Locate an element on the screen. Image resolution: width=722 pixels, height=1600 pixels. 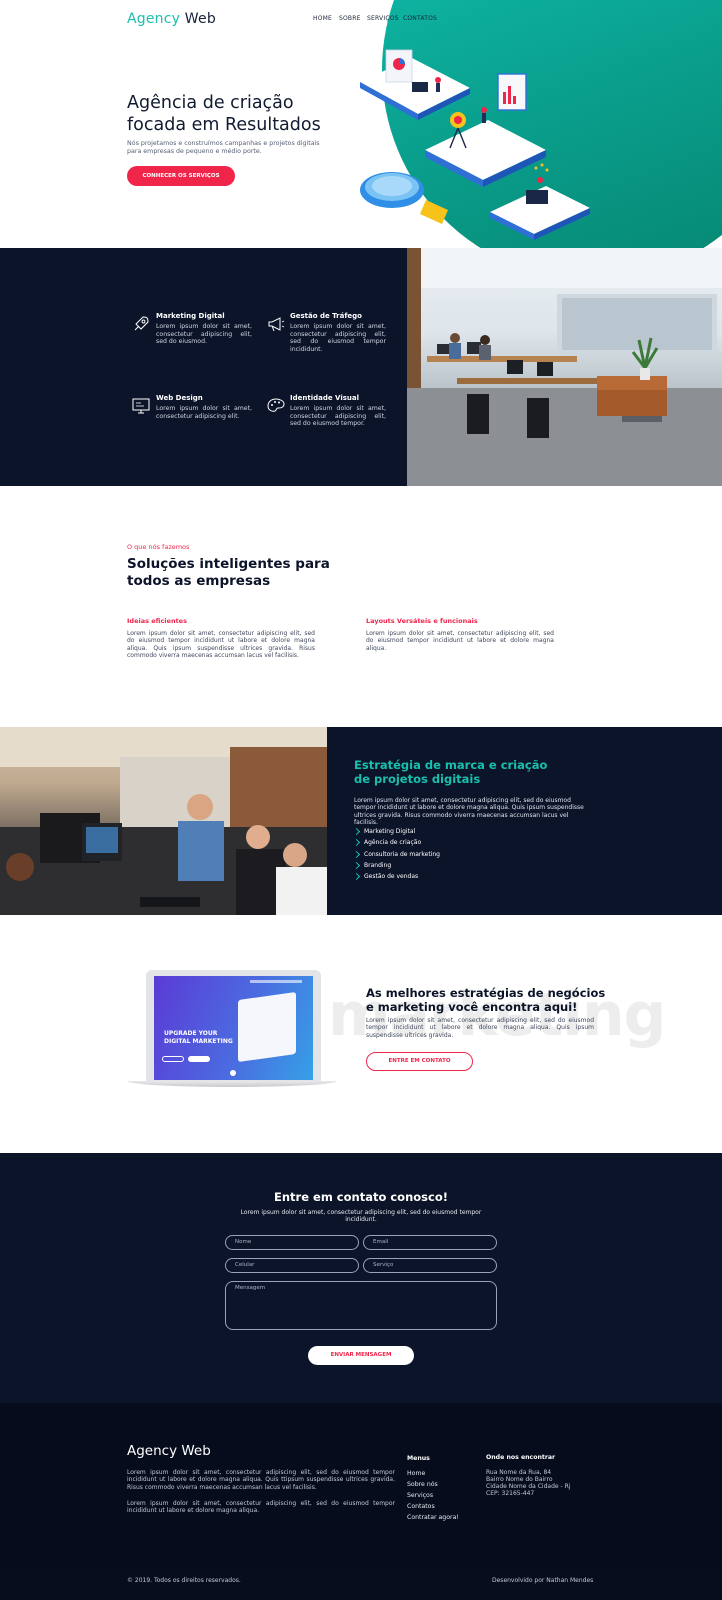
office-photo is located at coordinates (564, 367).